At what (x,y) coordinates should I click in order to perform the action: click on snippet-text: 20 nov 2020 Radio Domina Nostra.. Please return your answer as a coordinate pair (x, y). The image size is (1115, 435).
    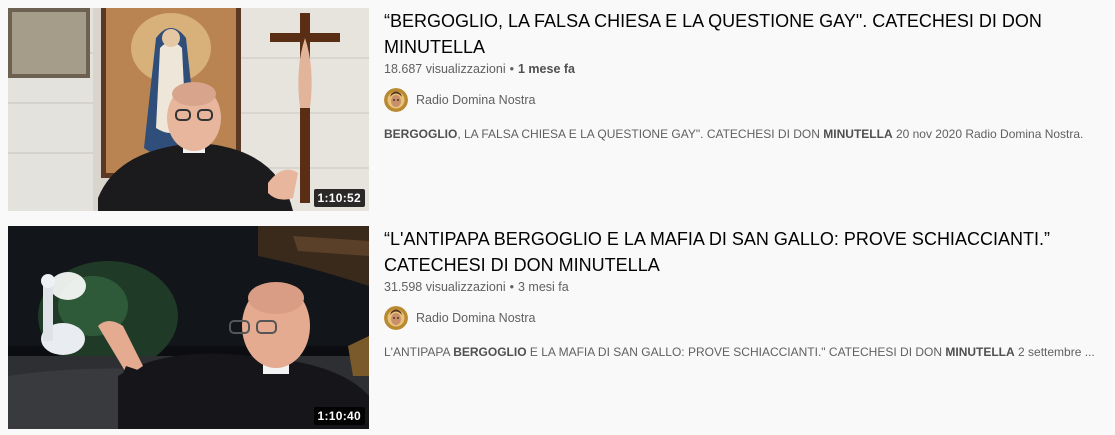
    Looking at the image, I should click on (988, 134).